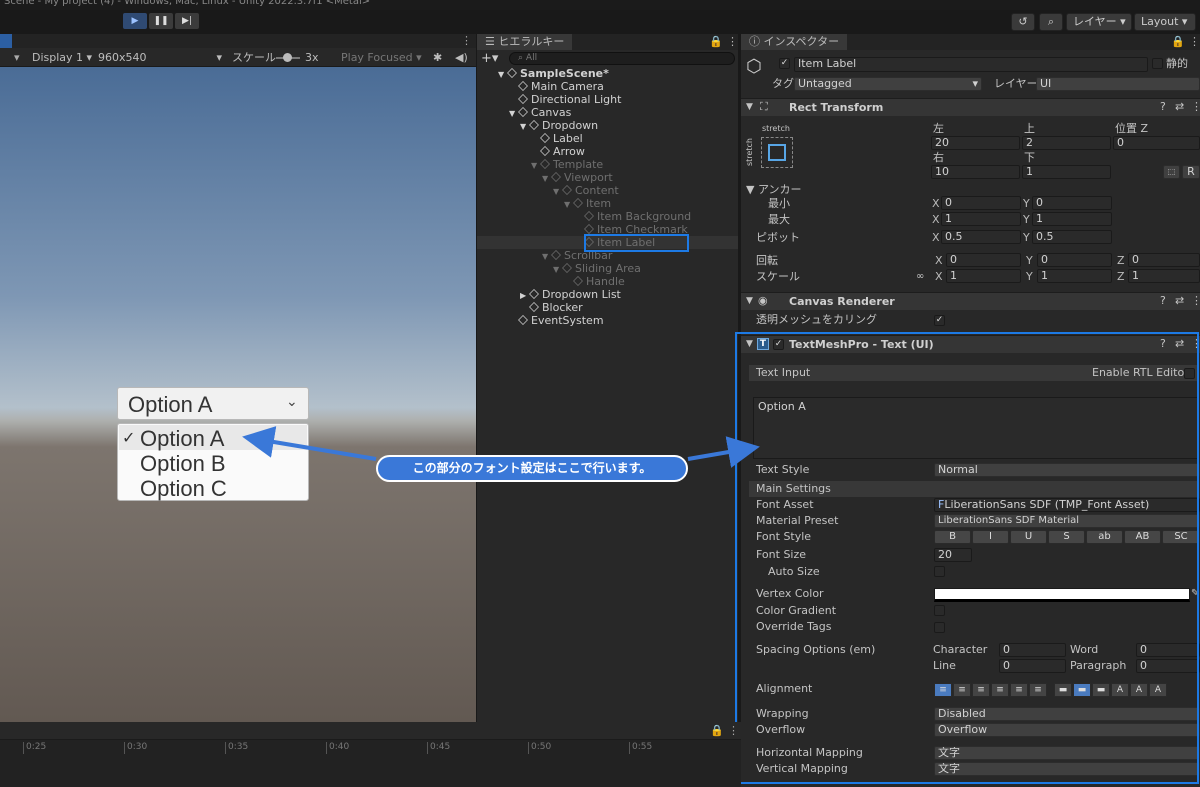 The image size is (1200, 787). Describe the element at coordinates (532, 468) in the screenshot. I see `callout-bubble: この部分のフォント設定はここで行います。` at that location.